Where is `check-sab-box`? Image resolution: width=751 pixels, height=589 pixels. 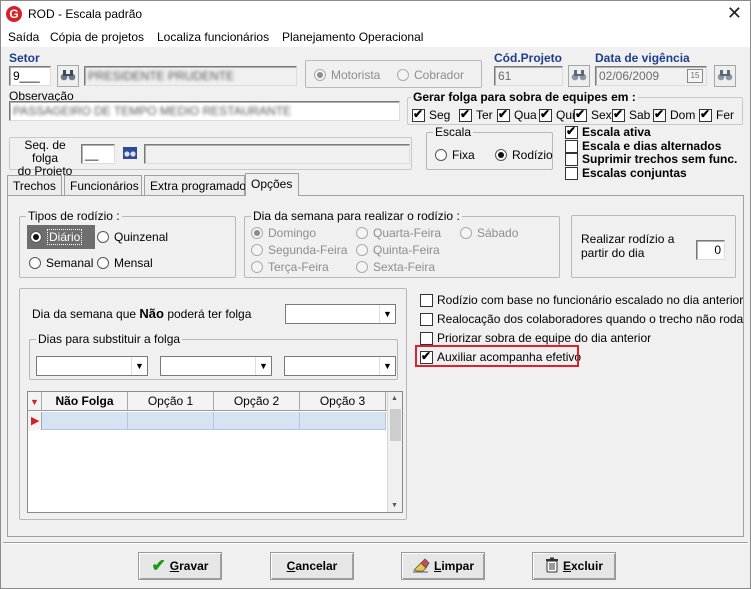 check-sab-box is located at coordinates (618, 114).